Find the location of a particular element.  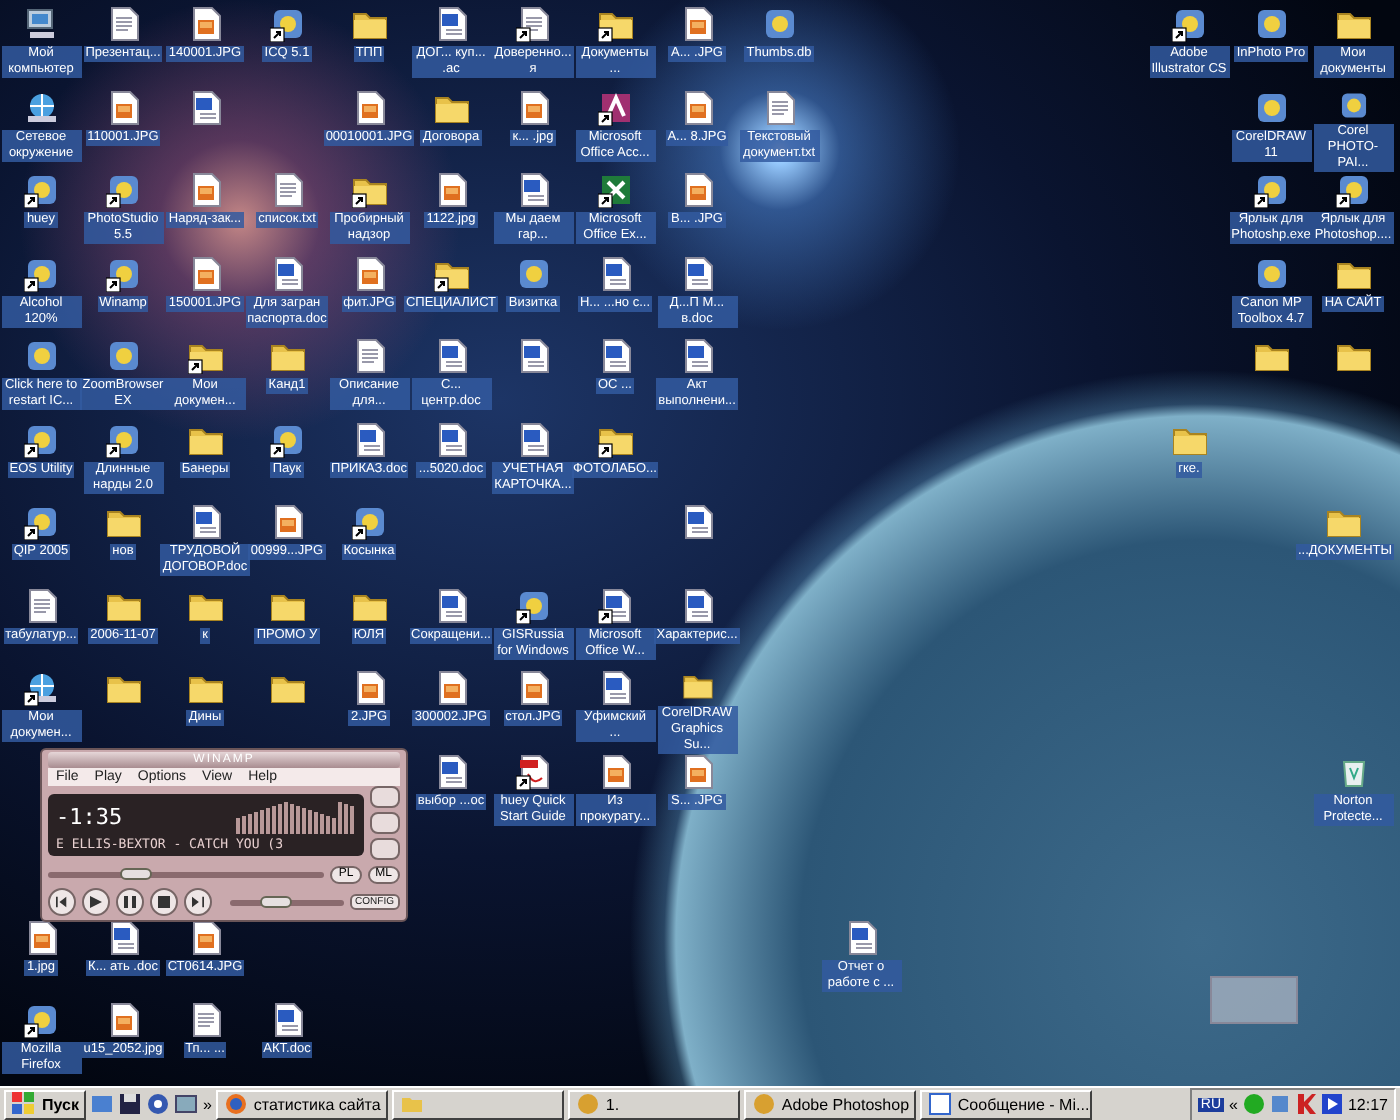

folder-icon is located at coordinates (697, 685).